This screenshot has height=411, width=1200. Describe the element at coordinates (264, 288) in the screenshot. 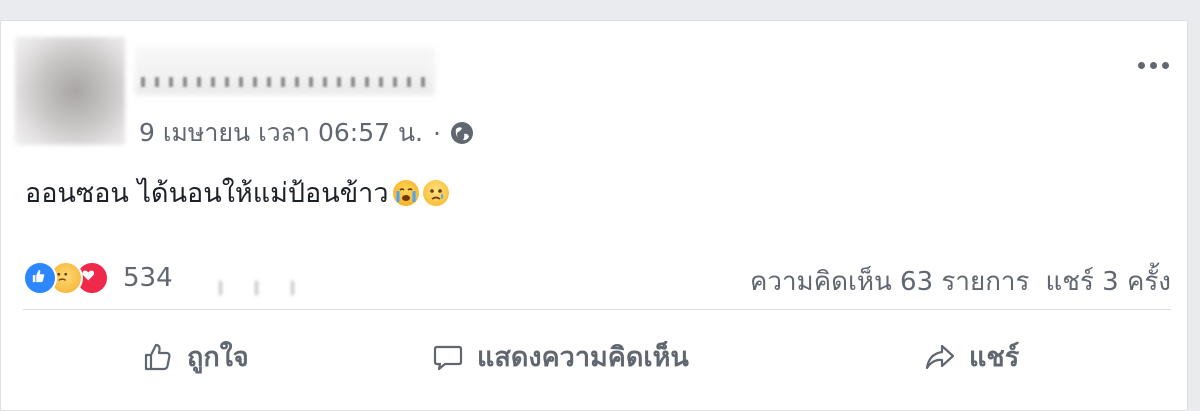

I see `reactor-names-redacted` at that location.